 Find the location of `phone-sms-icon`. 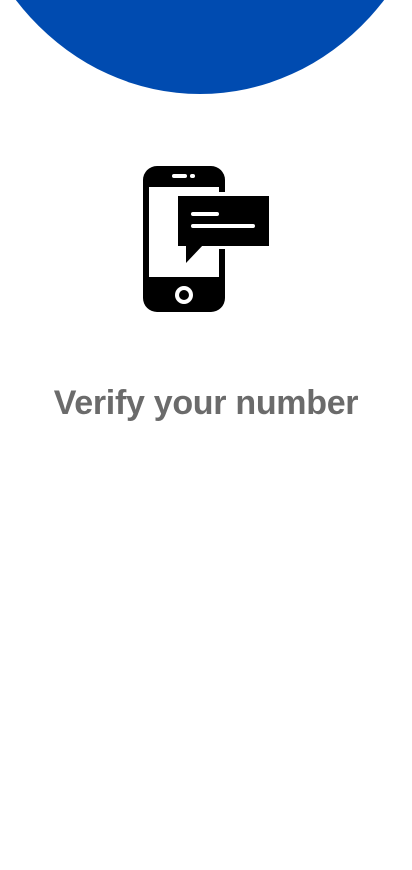

phone-sms-icon is located at coordinates (207, 239).